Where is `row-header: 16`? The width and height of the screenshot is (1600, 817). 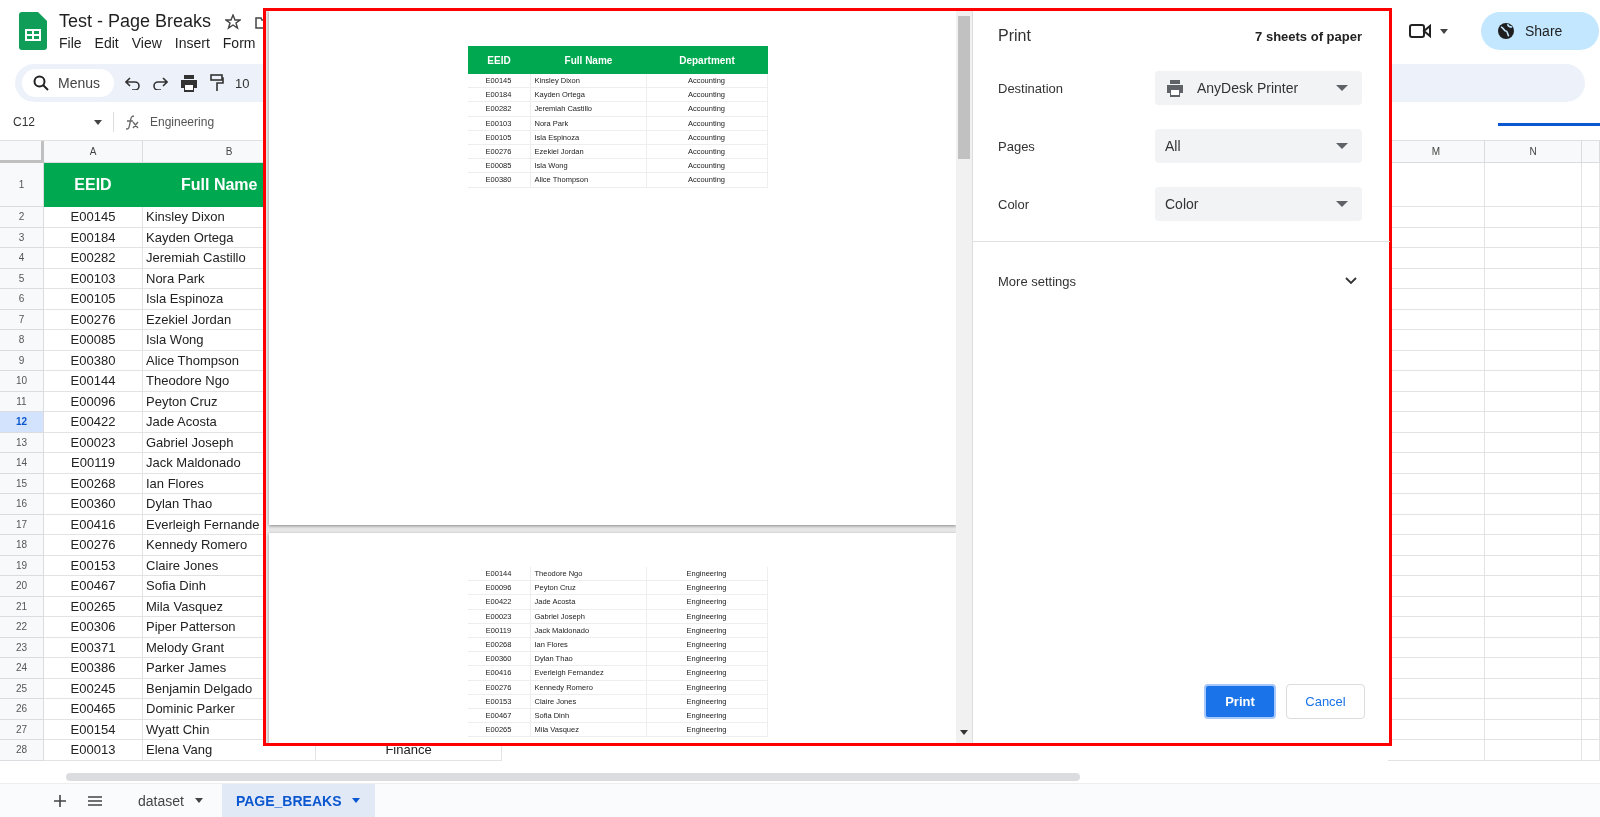
row-header: 16 is located at coordinates (22, 504).